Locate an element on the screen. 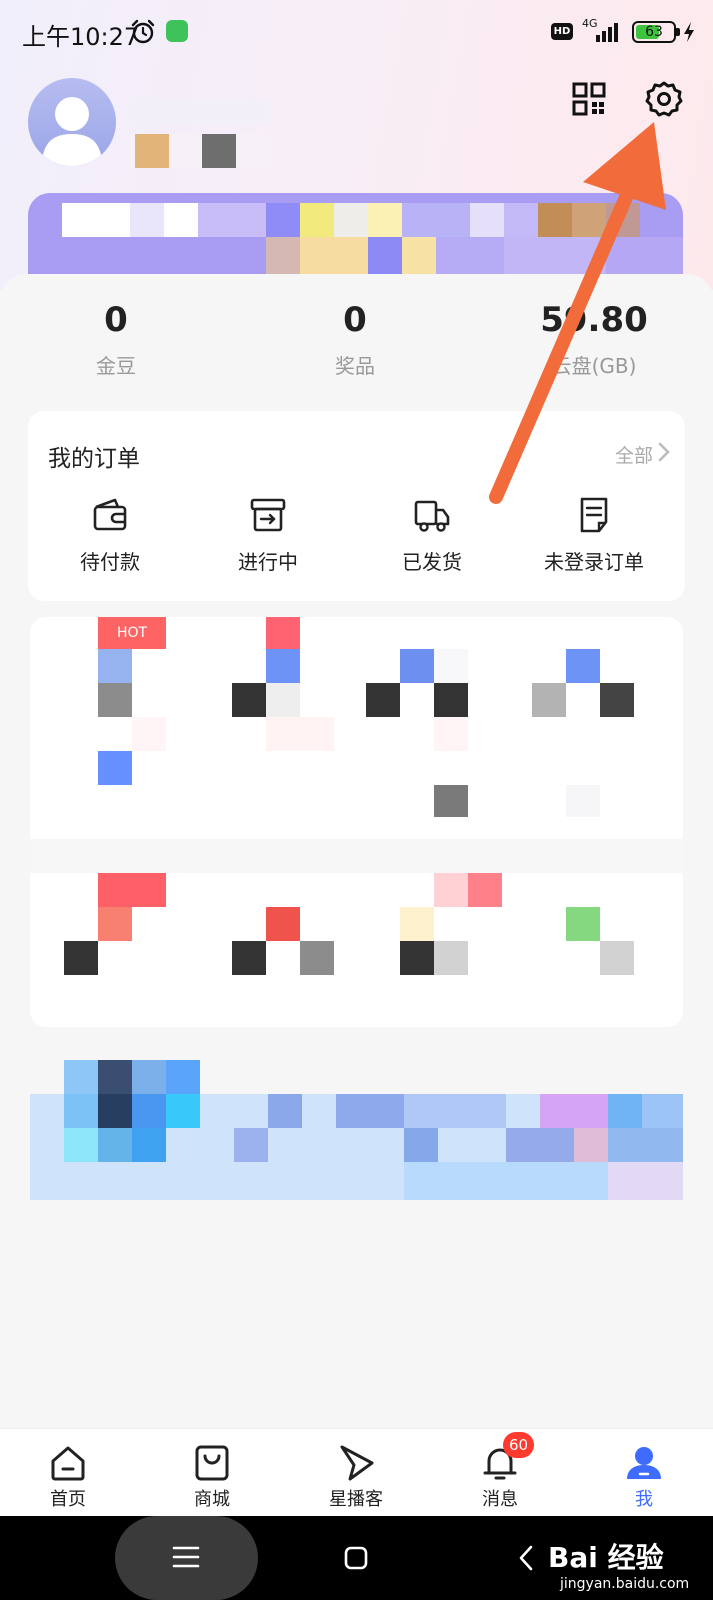 The height and width of the screenshot is (1600, 713). nav-profile: 我 is located at coordinates (644, 1473).